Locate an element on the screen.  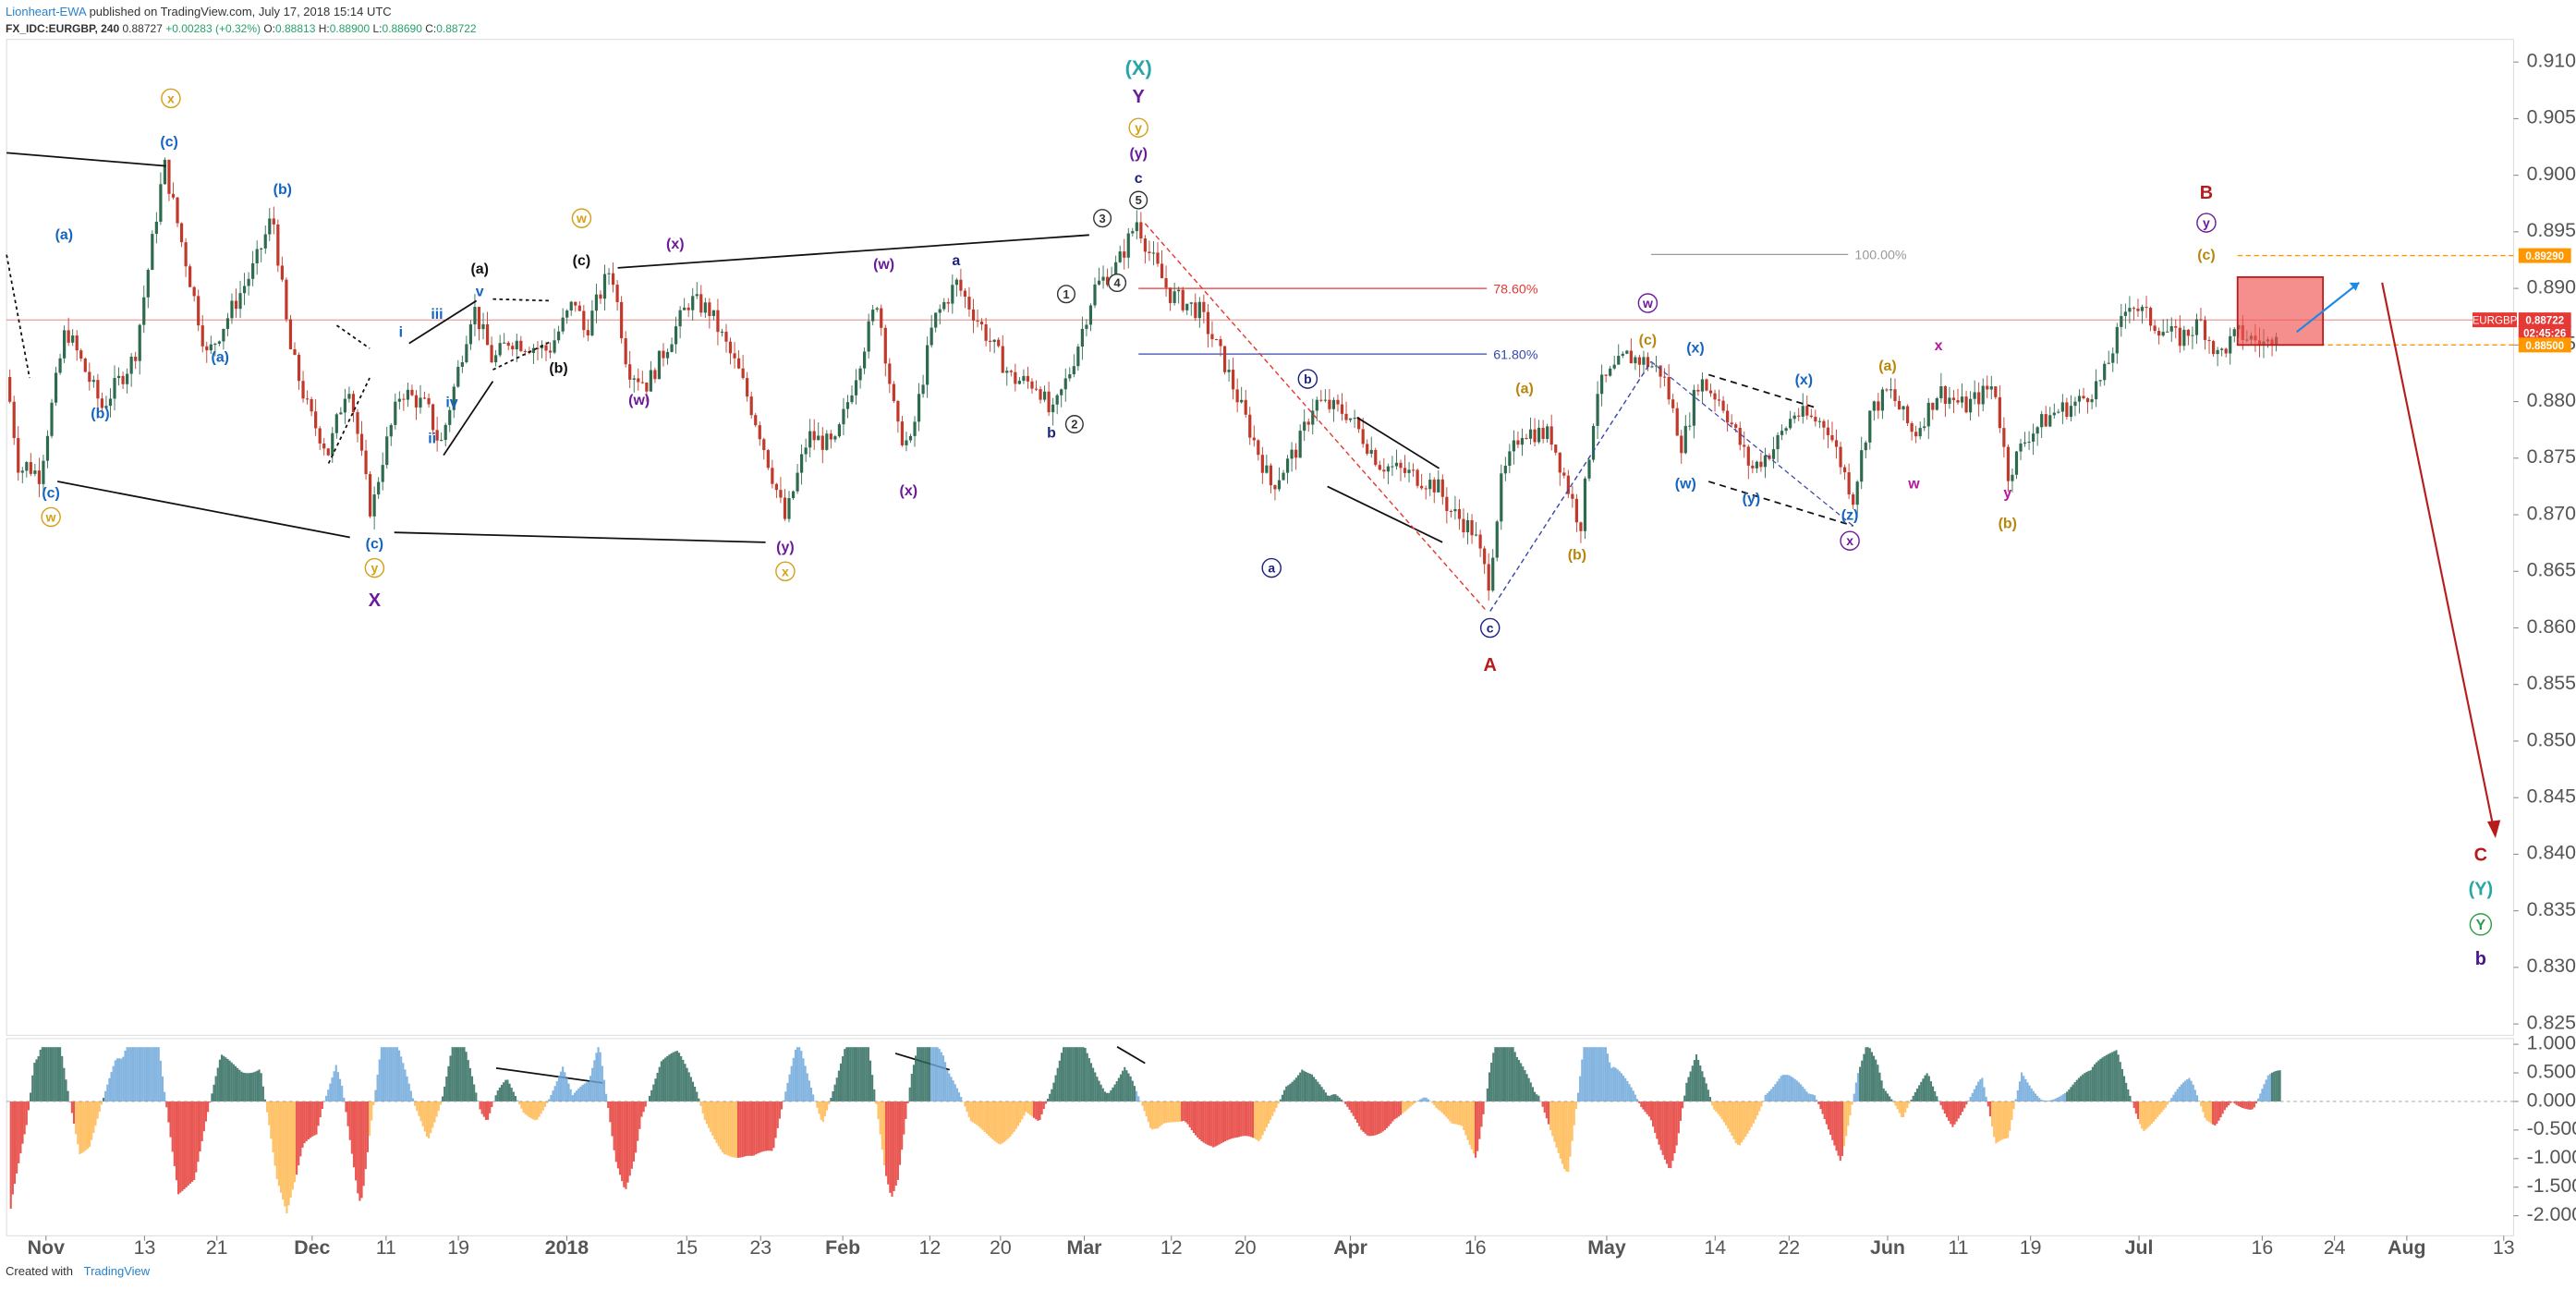
tradingview-logo-link: TradingView is located at coordinates (117, 1271).